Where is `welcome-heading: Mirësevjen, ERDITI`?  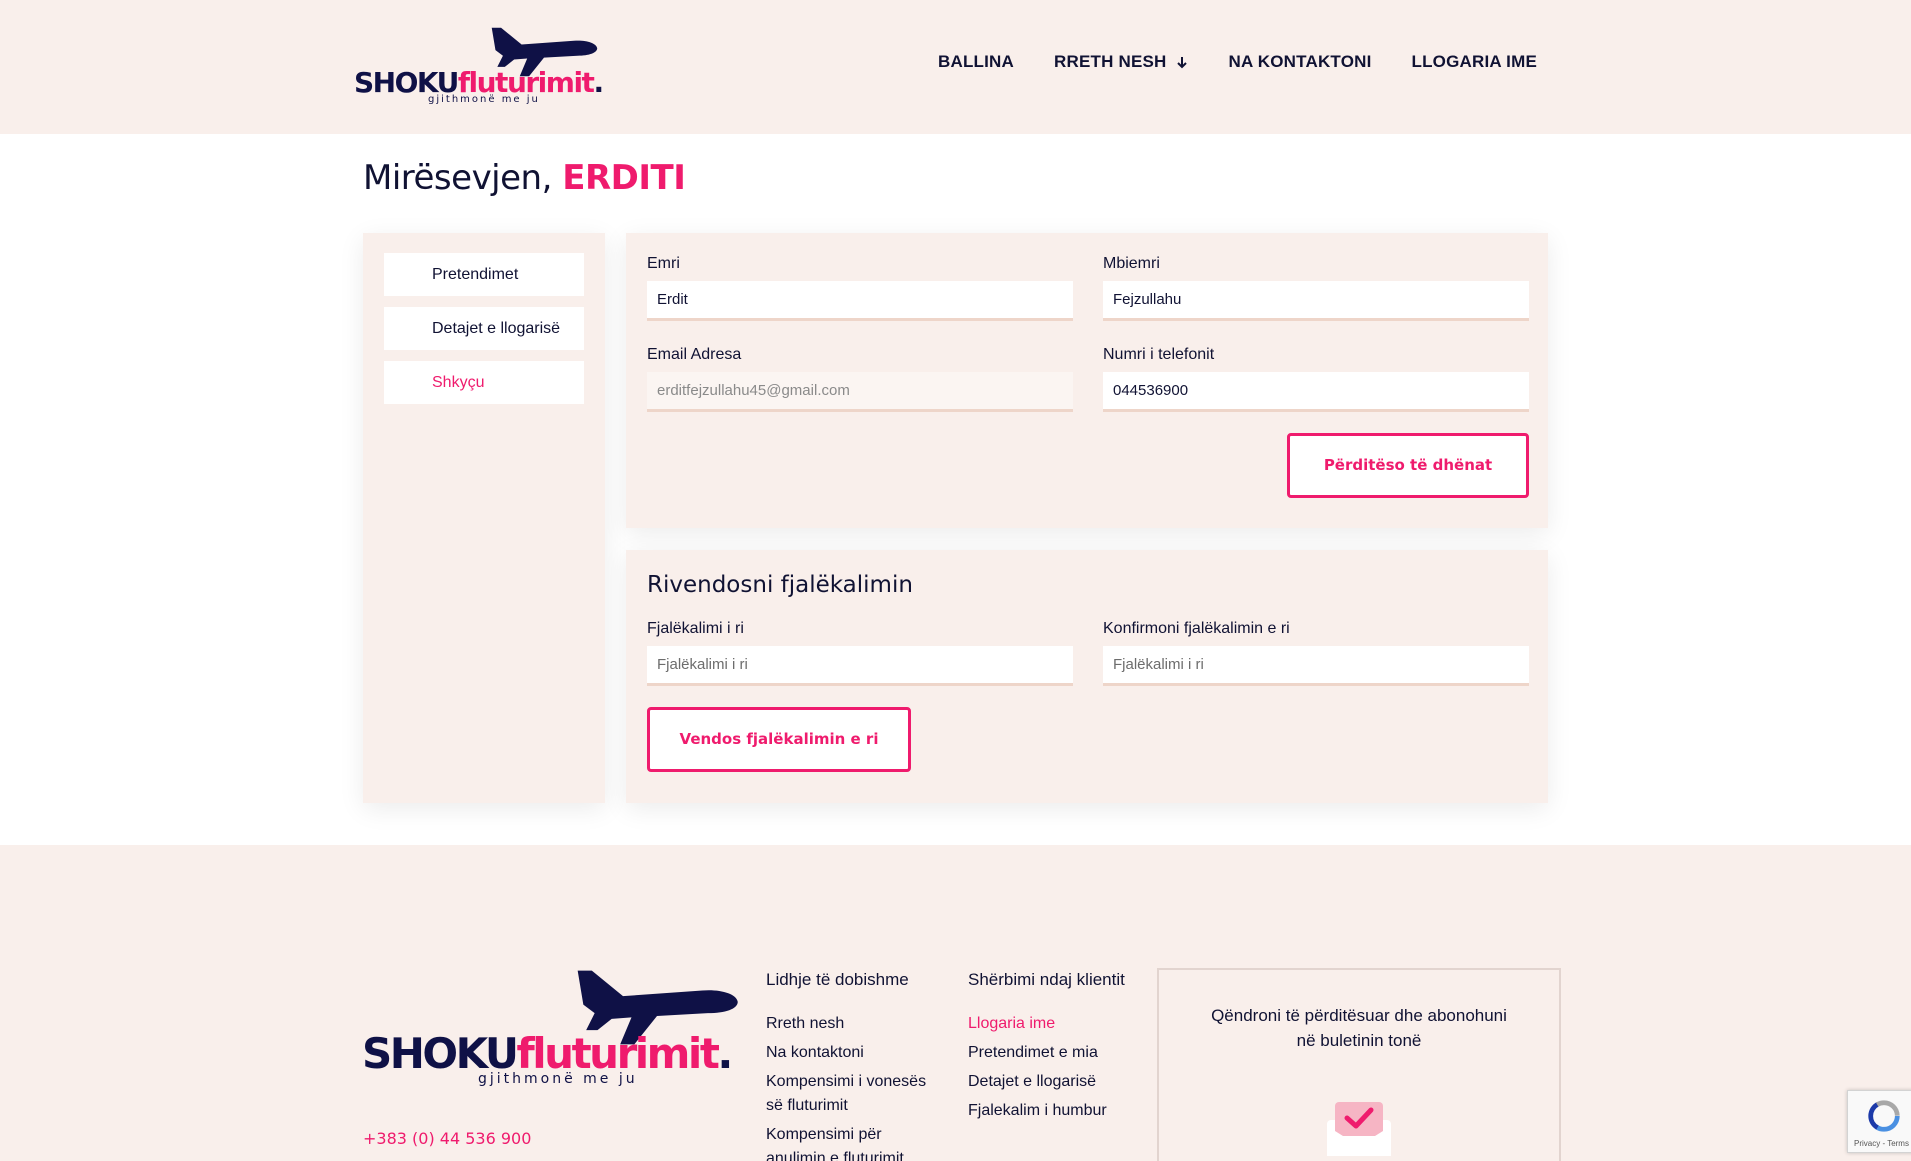 welcome-heading: Mirësevjen, ERDITI is located at coordinates (524, 178).